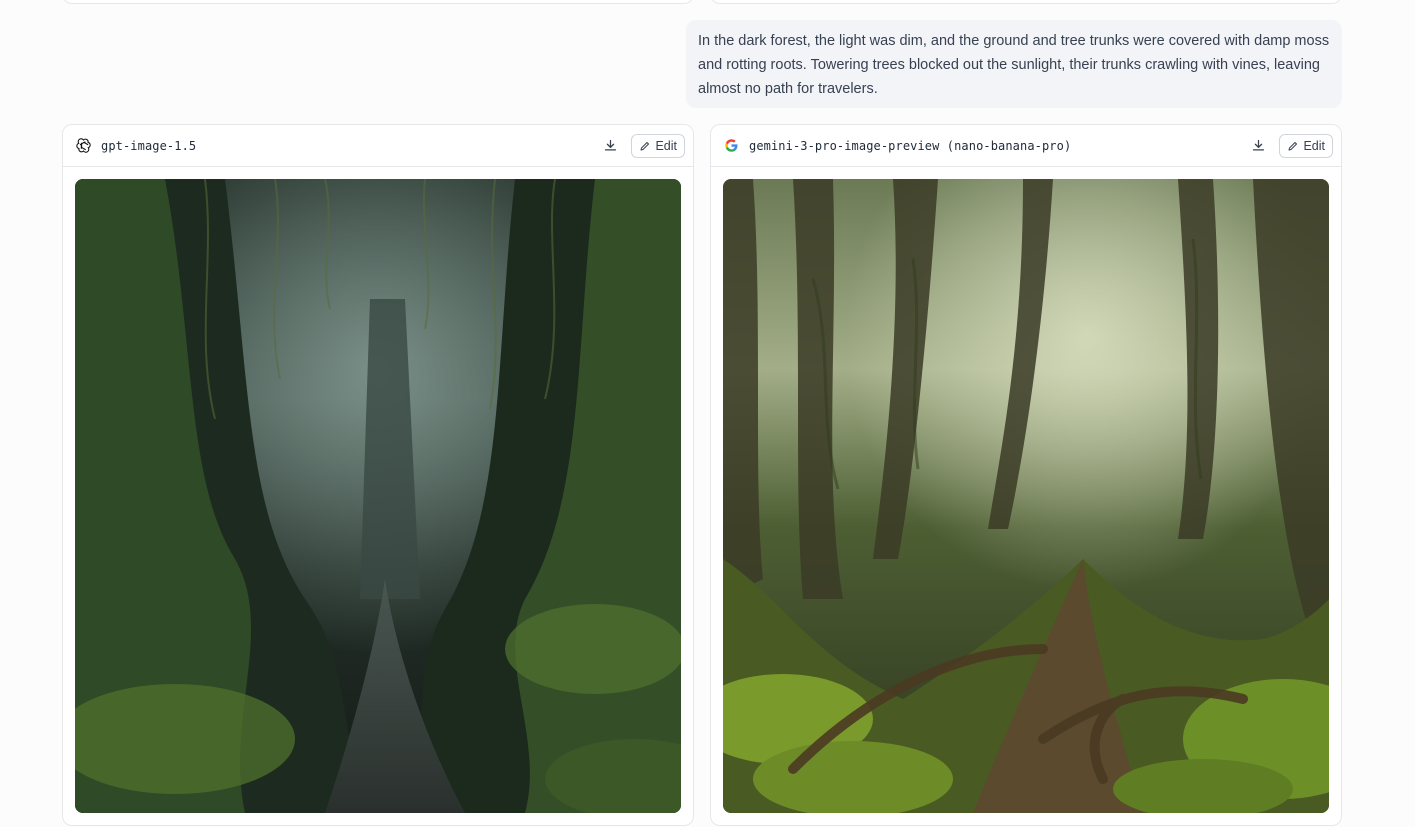 Image resolution: width=1415 pixels, height=827 pixels. What do you see at coordinates (378, 2) in the screenshot?
I see `previous-card-bottom-left` at bounding box center [378, 2].